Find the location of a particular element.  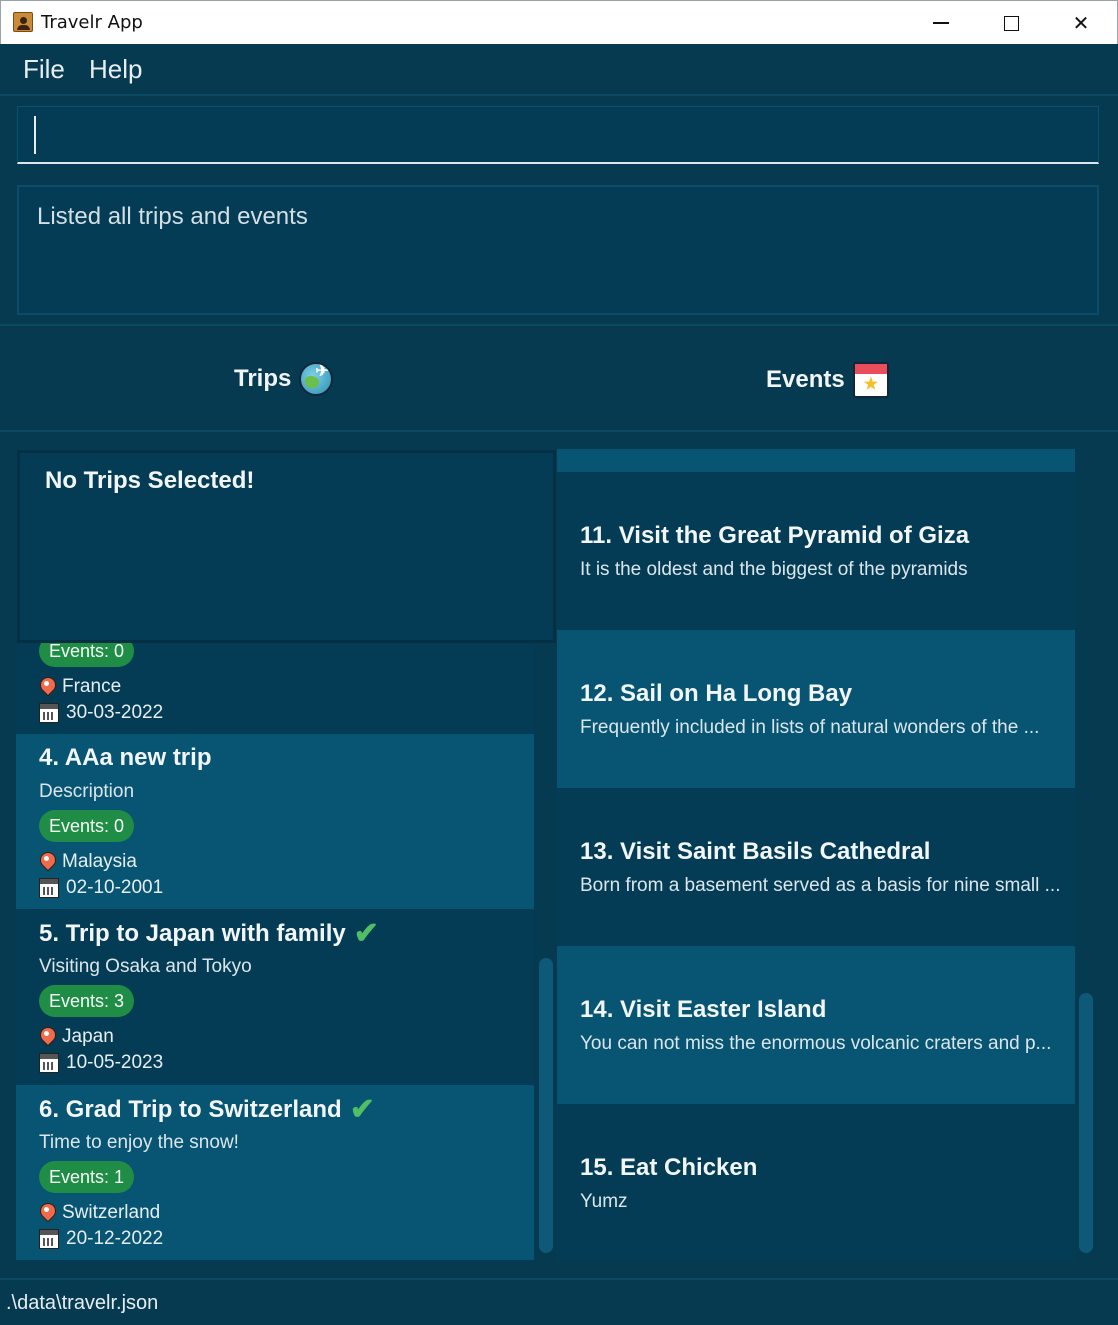

event-description: Yumz is located at coordinates (604, 1201).